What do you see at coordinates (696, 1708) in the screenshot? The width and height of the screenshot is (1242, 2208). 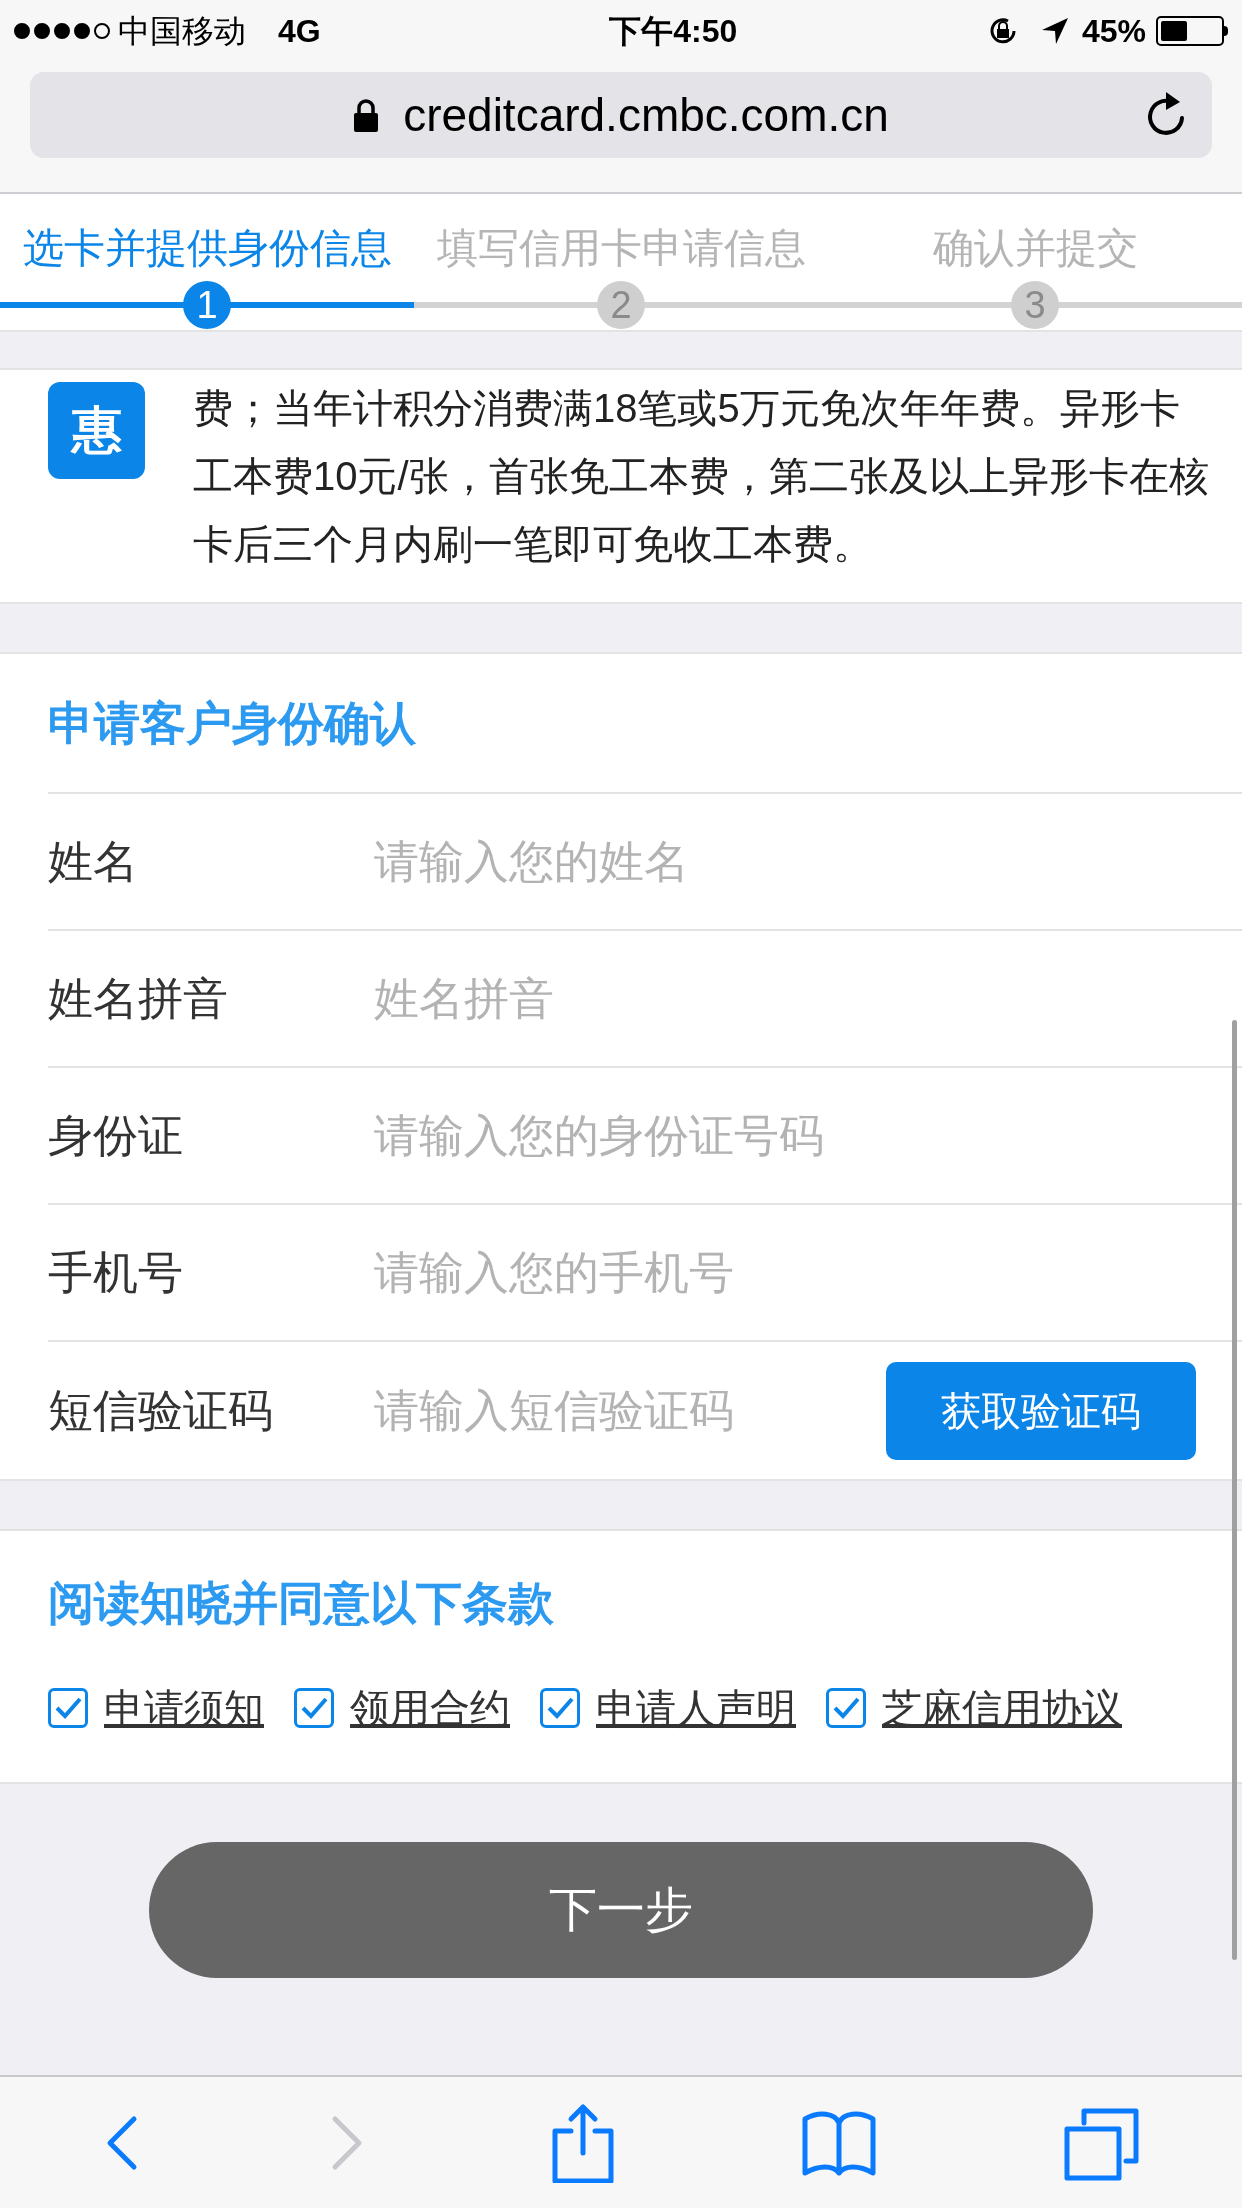 I see `terms-link: 申请人声明` at bounding box center [696, 1708].